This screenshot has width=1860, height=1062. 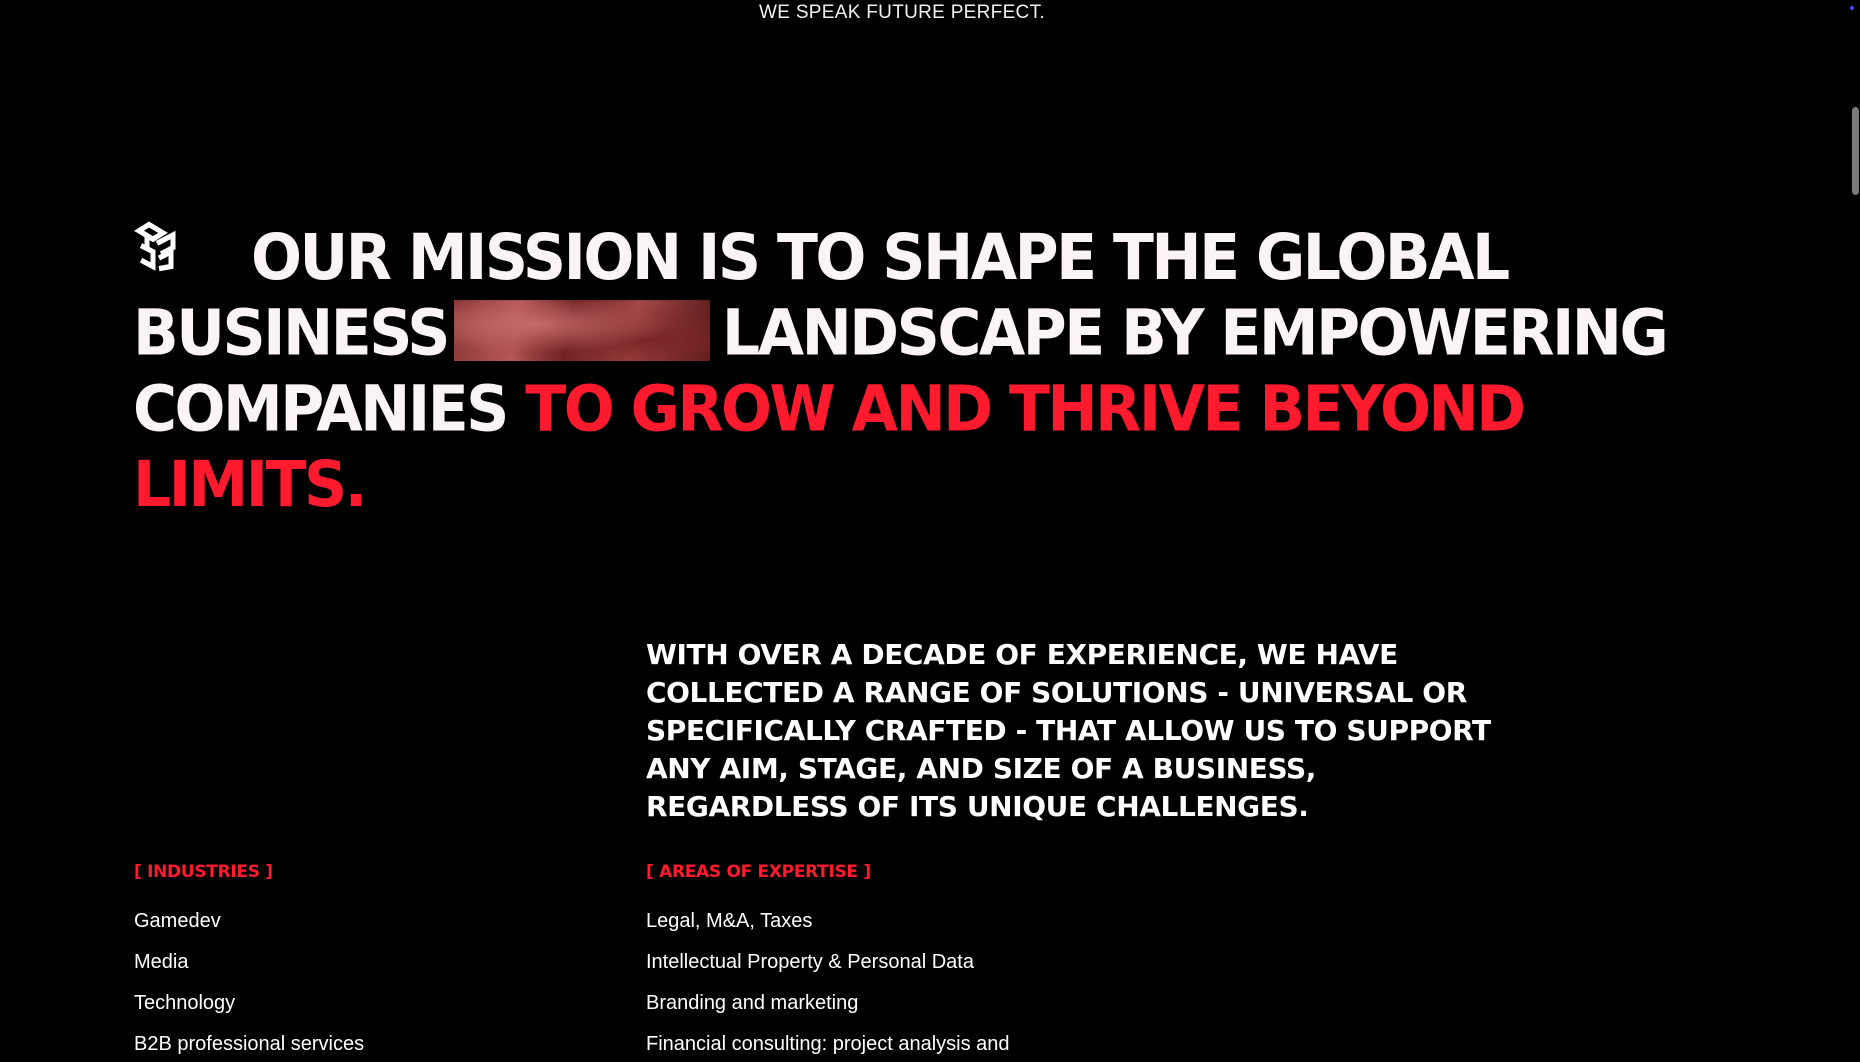 What do you see at coordinates (156, 243) in the screenshot?
I see `brand-logo-icon` at bounding box center [156, 243].